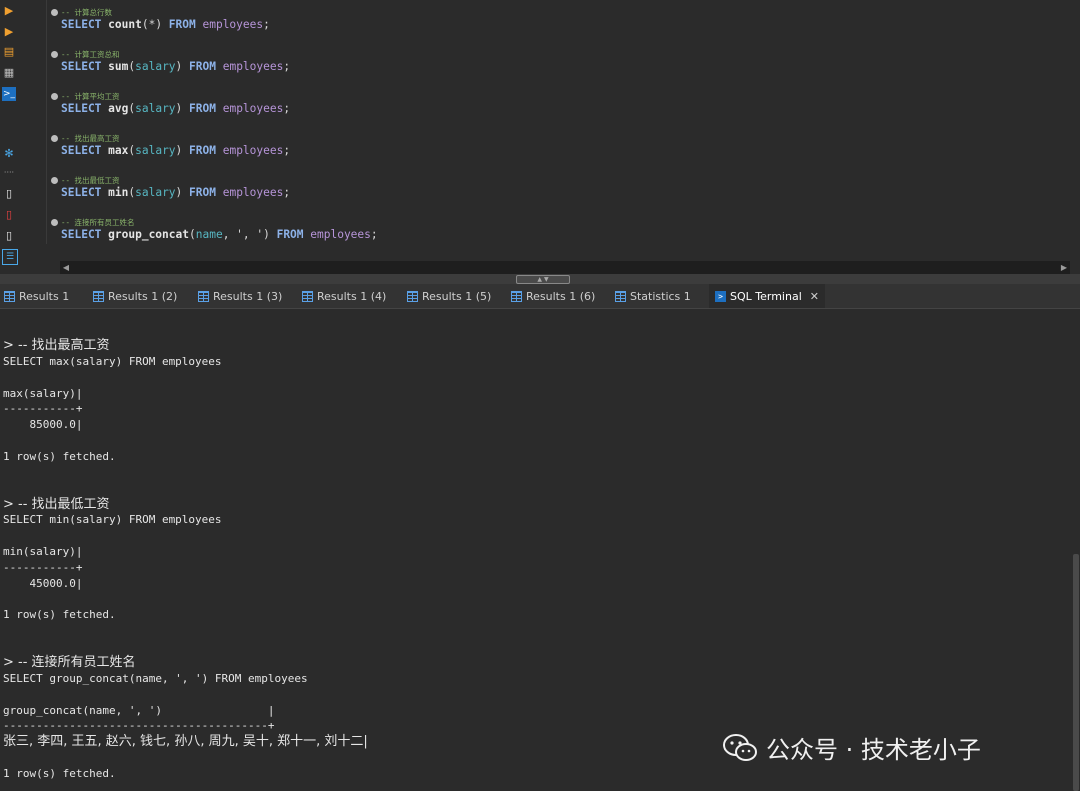 The width and height of the screenshot is (1080, 791). What do you see at coordinates (653, 296) in the screenshot?
I see `tab-statistics-1: Statistics 1` at bounding box center [653, 296].